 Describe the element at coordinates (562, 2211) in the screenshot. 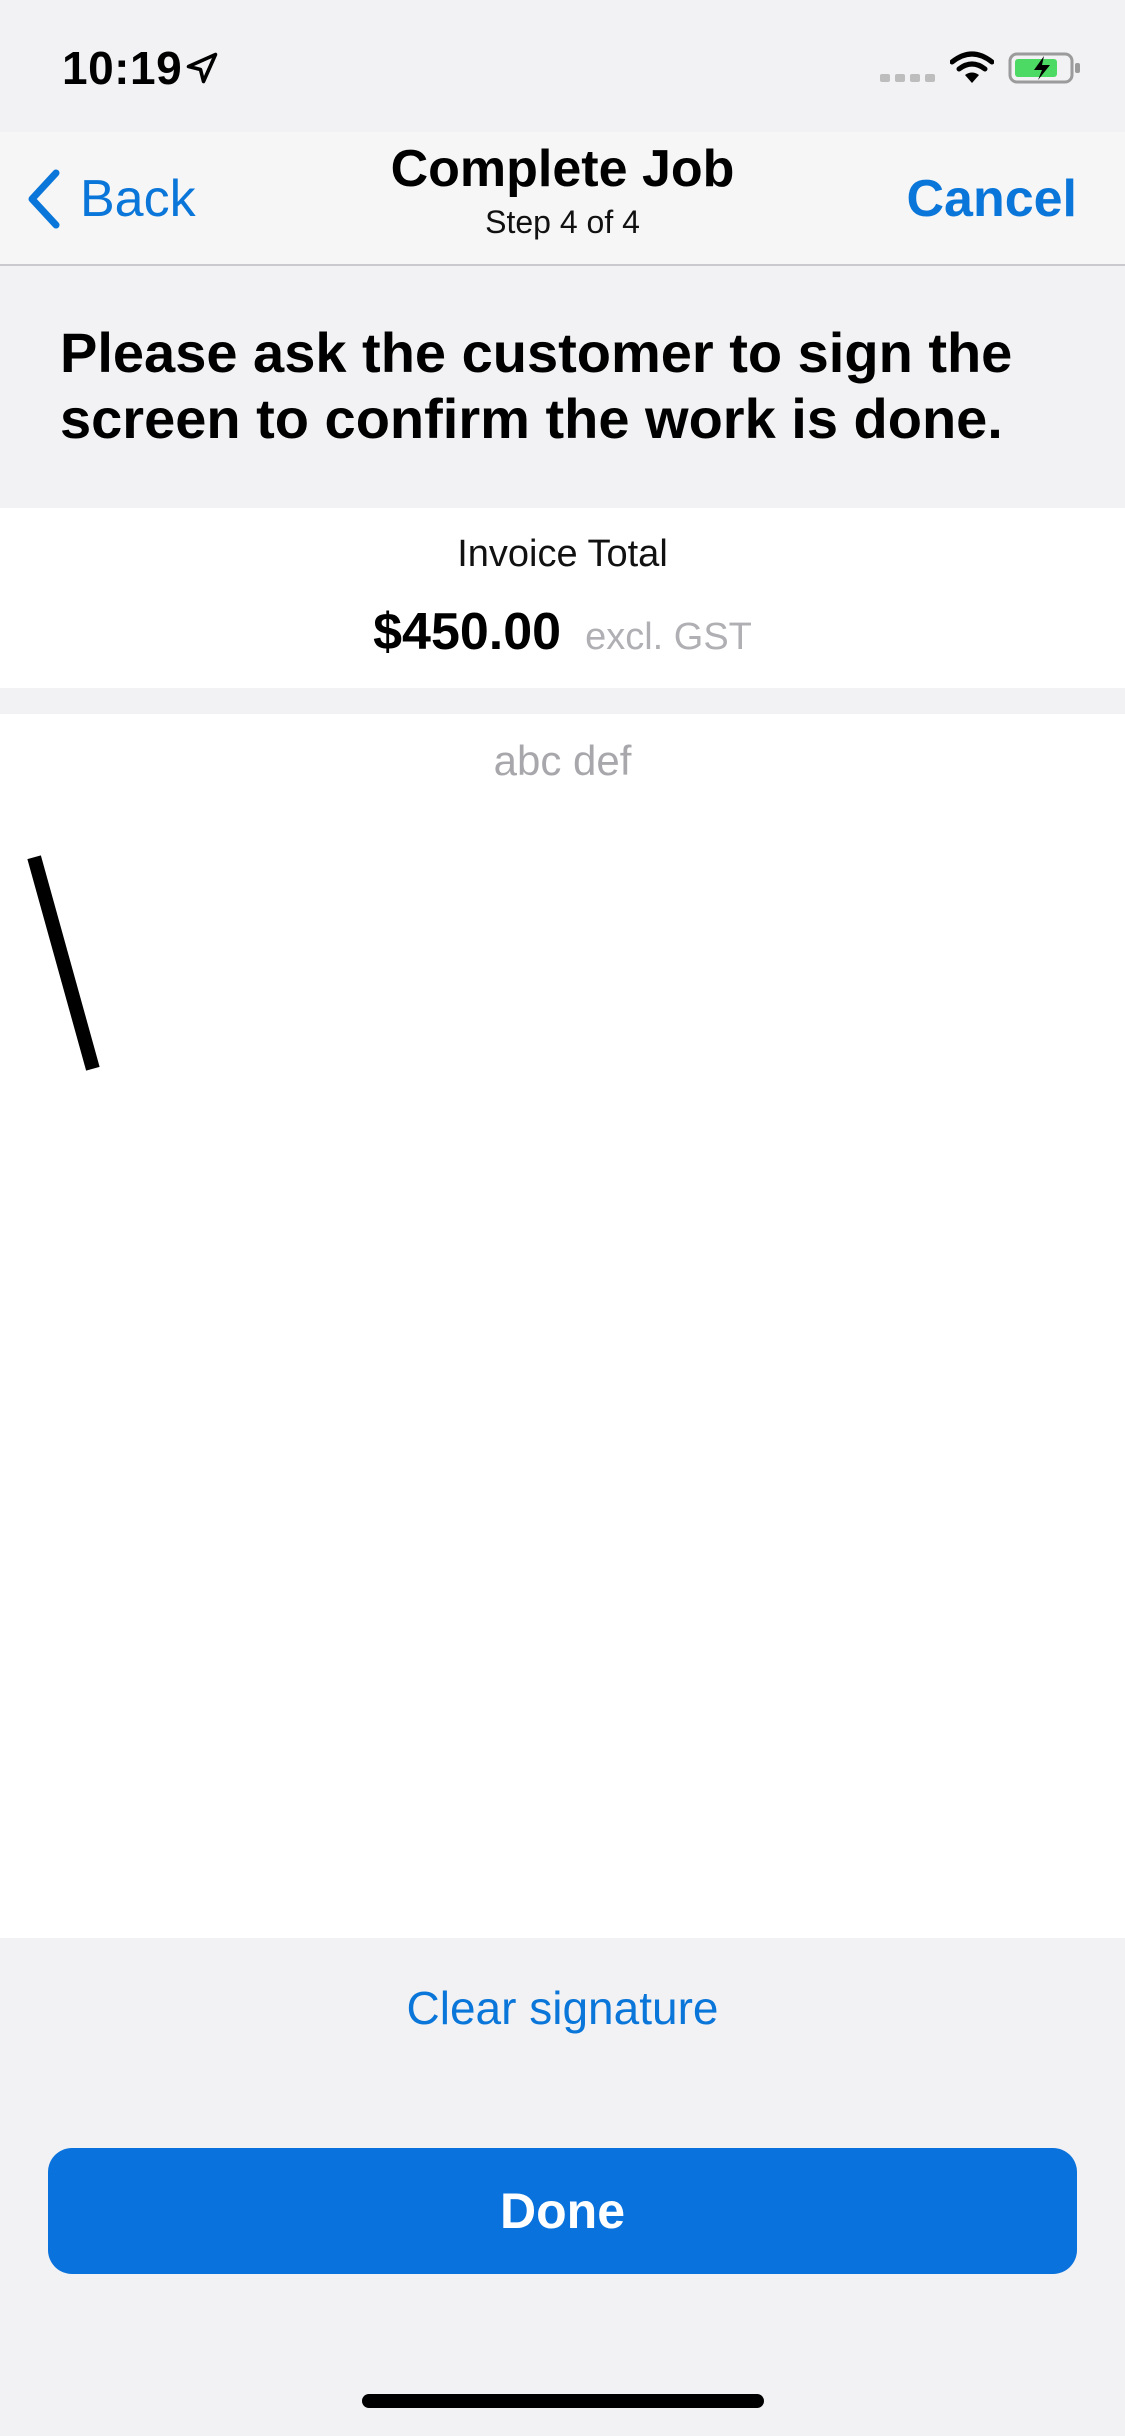

I see `done-button: Done` at that location.